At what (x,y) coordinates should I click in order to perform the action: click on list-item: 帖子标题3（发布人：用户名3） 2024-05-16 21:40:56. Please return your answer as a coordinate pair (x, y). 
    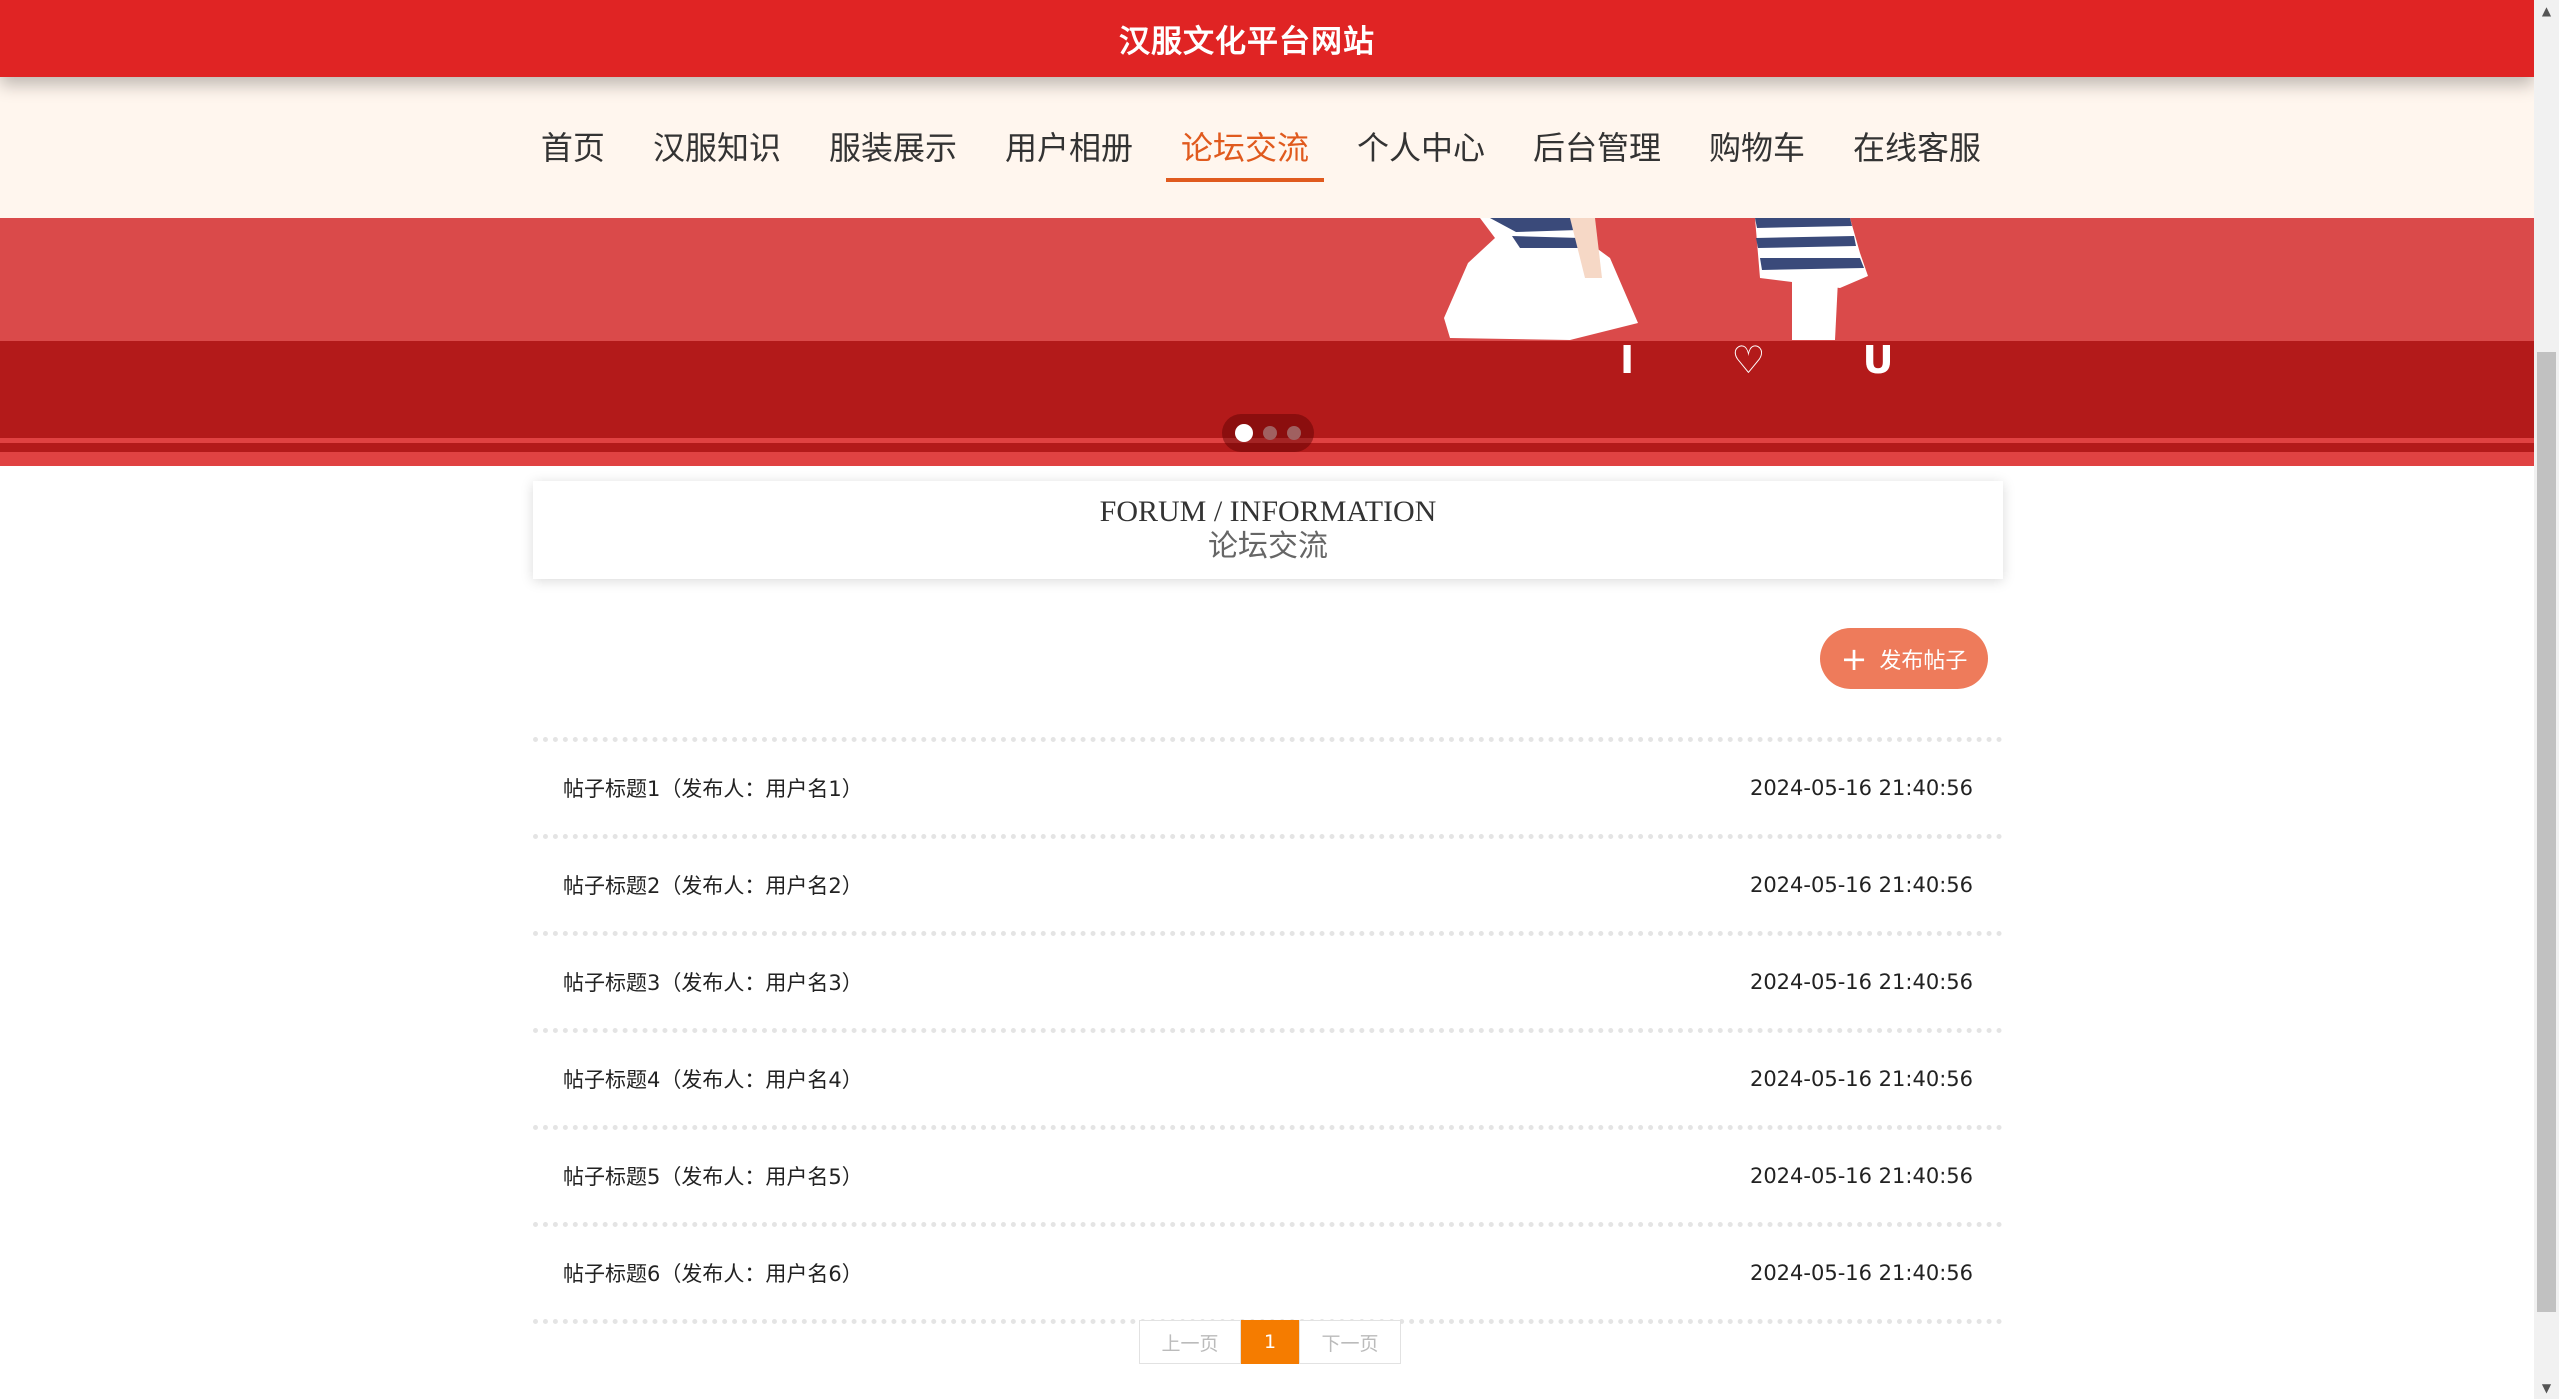
    Looking at the image, I should click on (1268, 979).